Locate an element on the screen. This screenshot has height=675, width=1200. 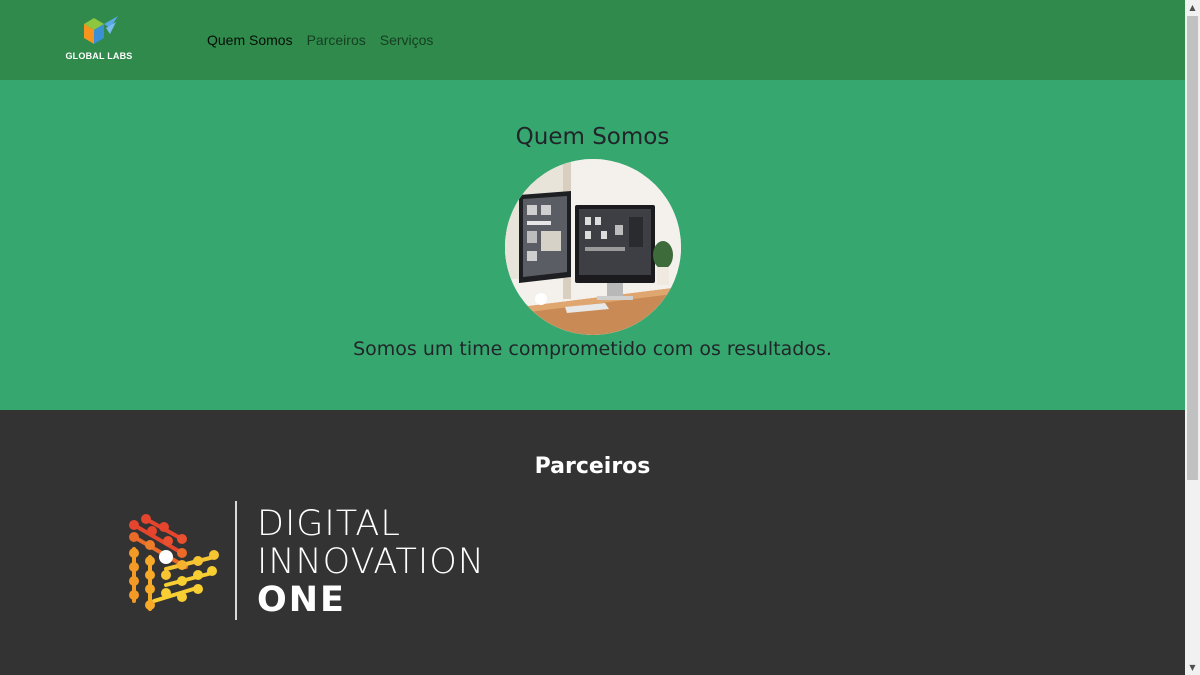
office-desk-image is located at coordinates (593, 247).